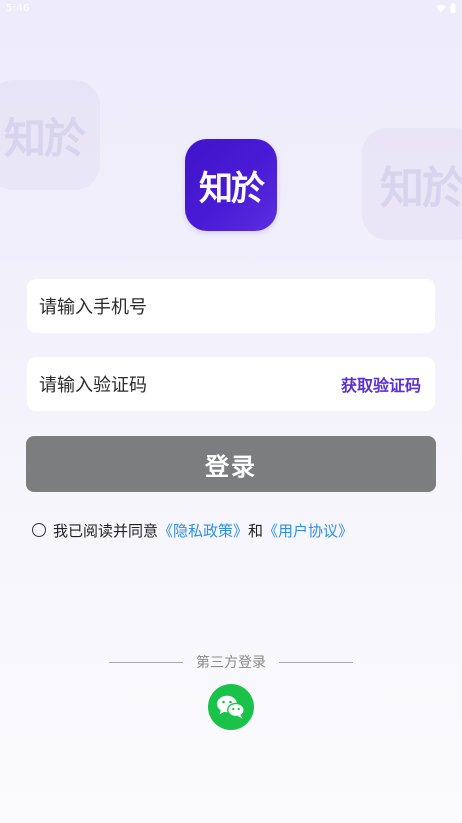 The height and width of the screenshot is (823, 462). Describe the element at coordinates (316, 662) in the screenshot. I see `divider-right` at that location.